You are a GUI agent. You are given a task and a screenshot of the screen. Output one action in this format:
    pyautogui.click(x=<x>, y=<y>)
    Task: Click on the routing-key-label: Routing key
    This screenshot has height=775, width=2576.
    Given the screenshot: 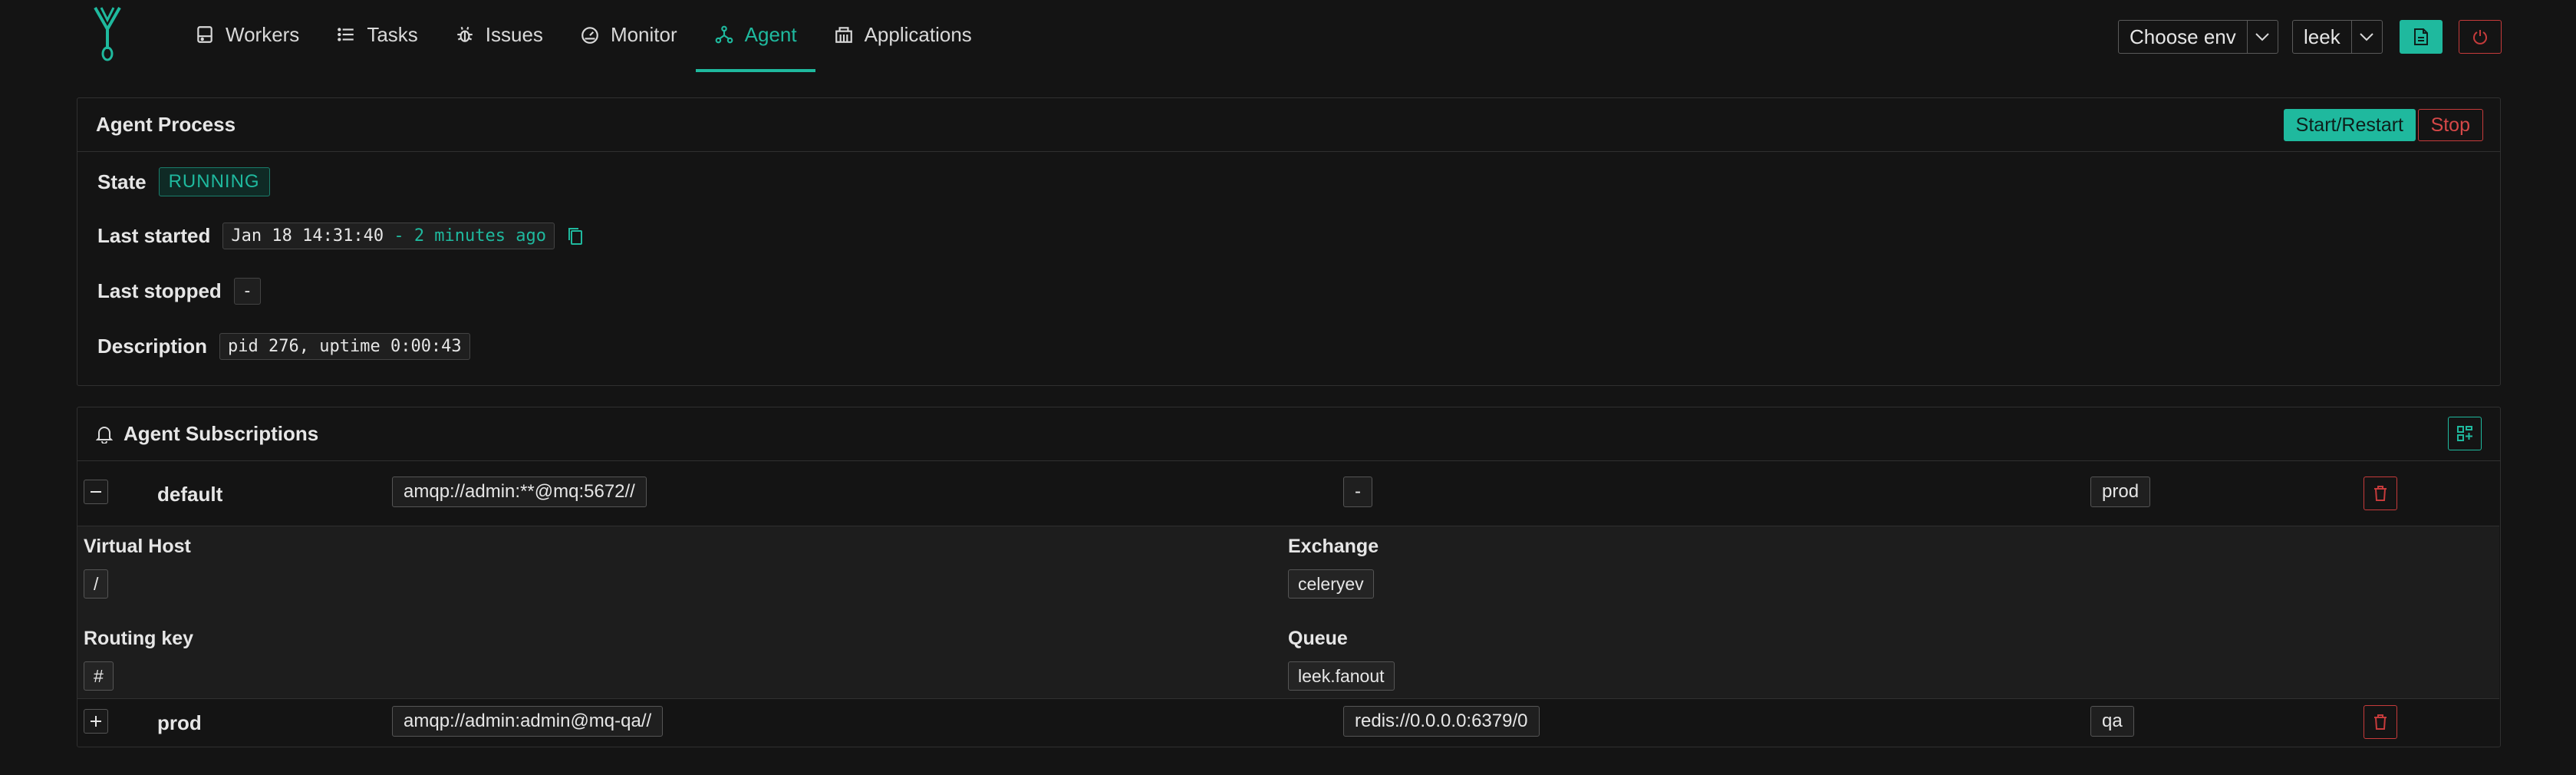 What is the action you would take?
    pyautogui.click(x=139, y=638)
    